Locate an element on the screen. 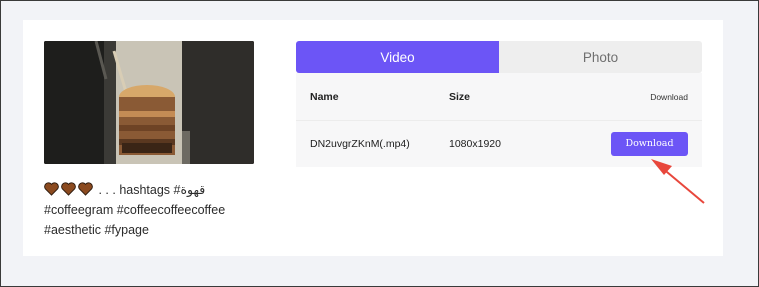 This screenshot has height=287, width=759. download-button: Download is located at coordinates (649, 144).